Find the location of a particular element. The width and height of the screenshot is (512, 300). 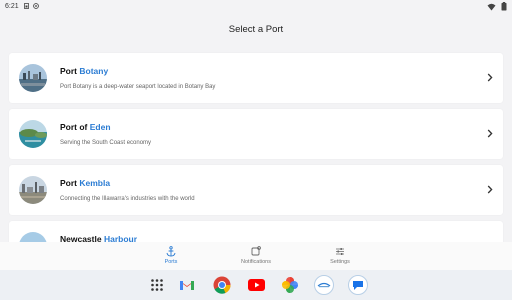

sim-icon is located at coordinates (26, 6).